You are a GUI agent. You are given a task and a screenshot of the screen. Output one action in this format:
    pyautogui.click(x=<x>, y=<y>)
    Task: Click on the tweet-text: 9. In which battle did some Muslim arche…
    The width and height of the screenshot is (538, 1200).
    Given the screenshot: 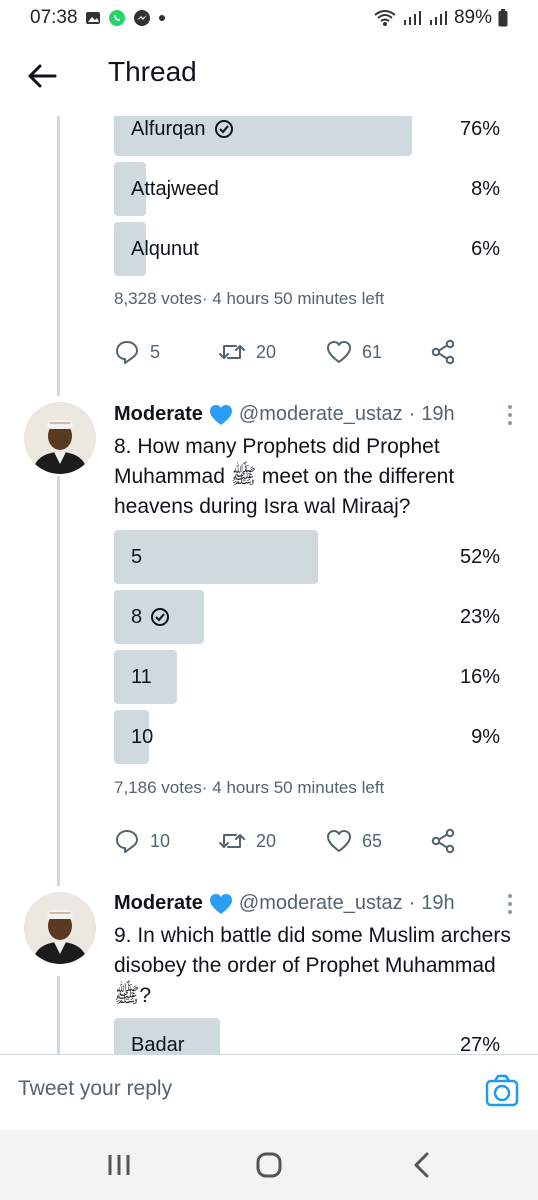 What is the action you would take?
    pyautogui.click(x=312, y=965)
    